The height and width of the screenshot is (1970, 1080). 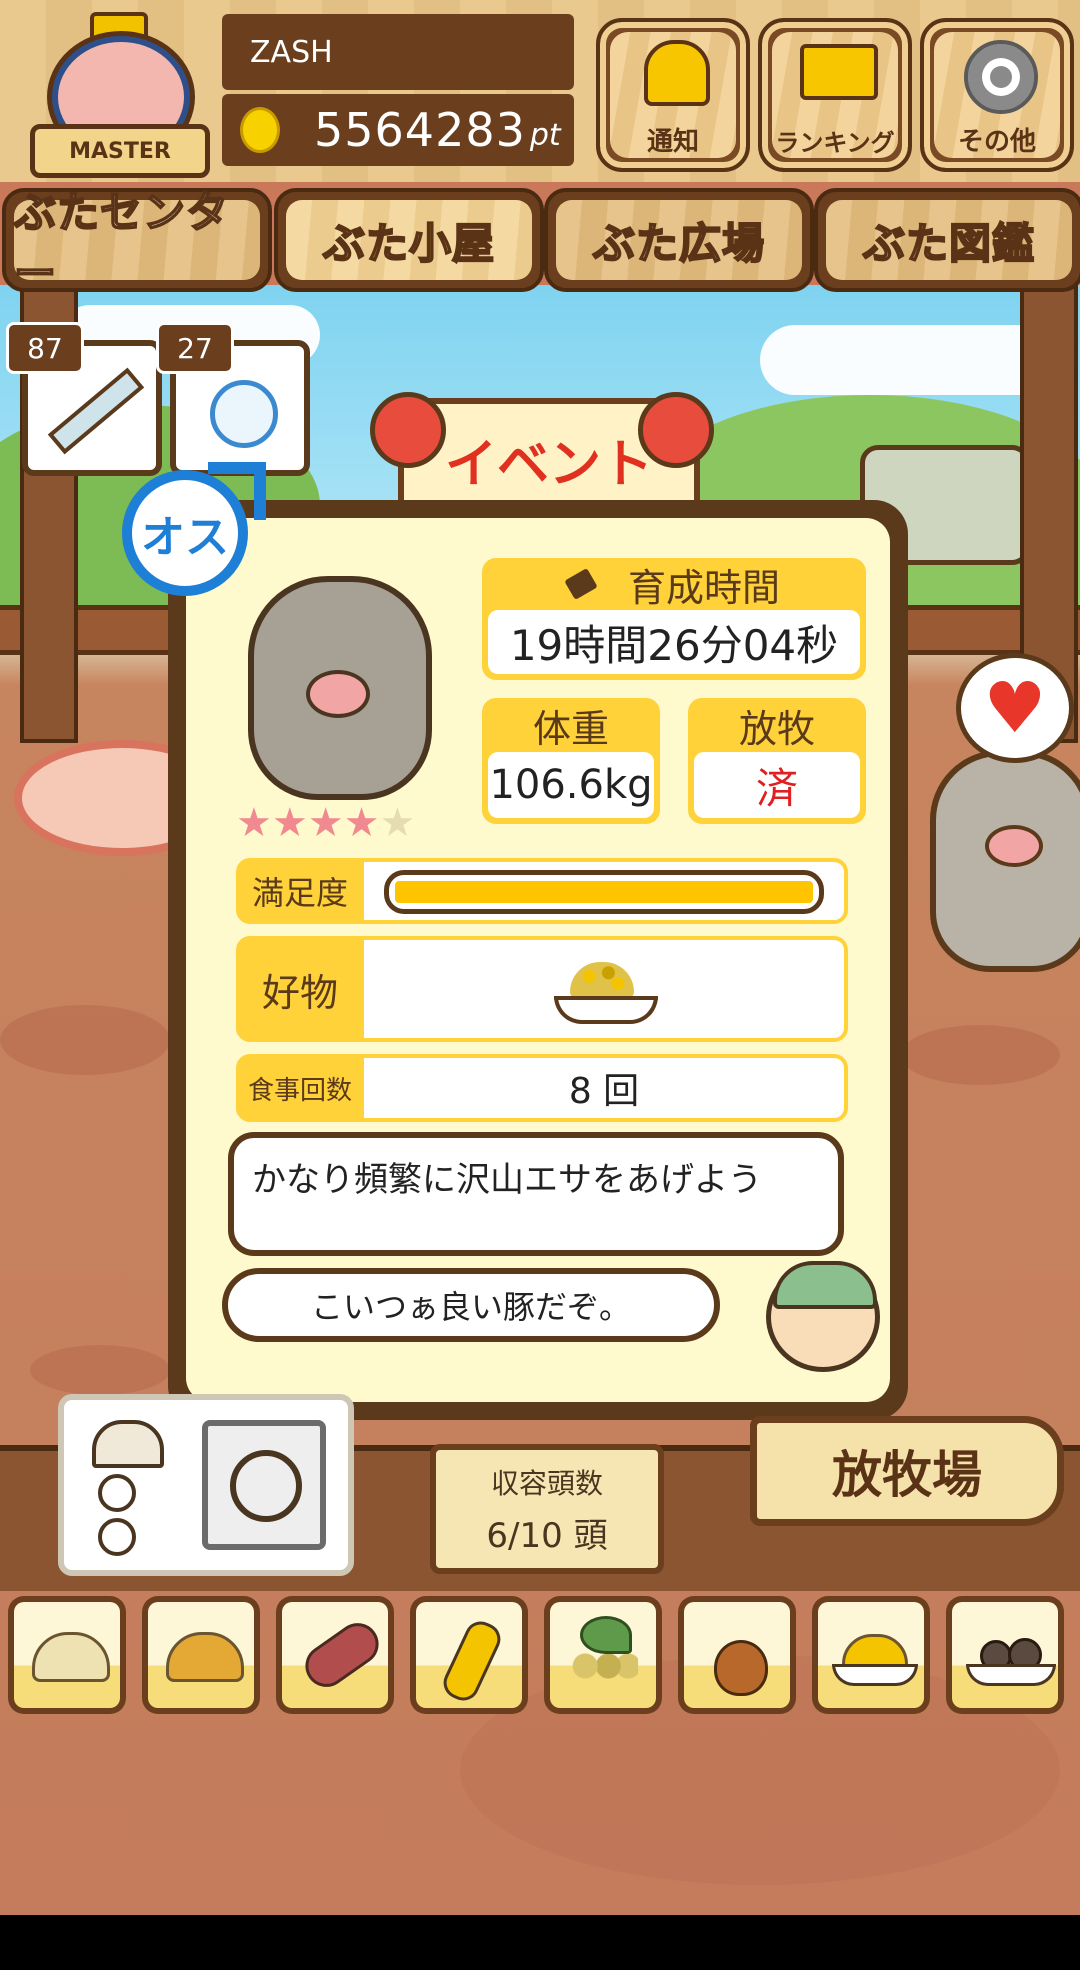 What do you see at coordinates (570, 728) in the screenshot?
I see `weight-label: 体重` at bounding box center [570, 728].